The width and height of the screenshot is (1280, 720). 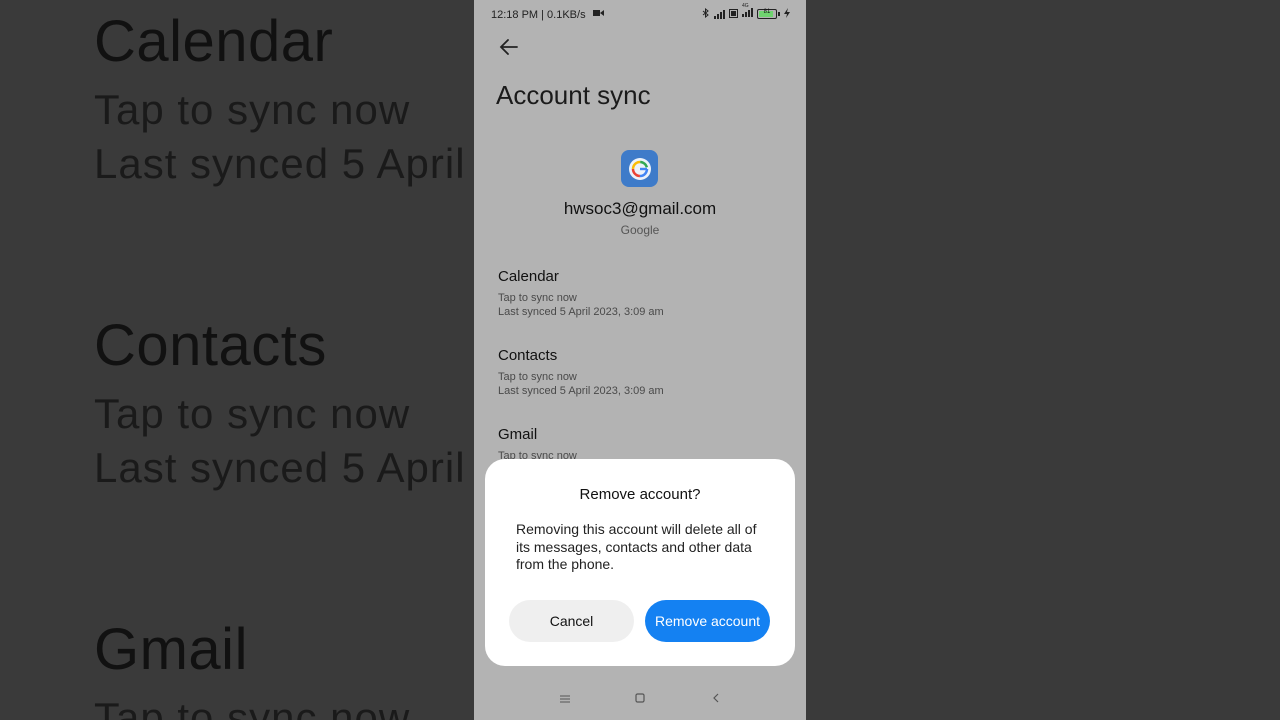 I want to click on google-account-icon, so click(x=639, y=168).